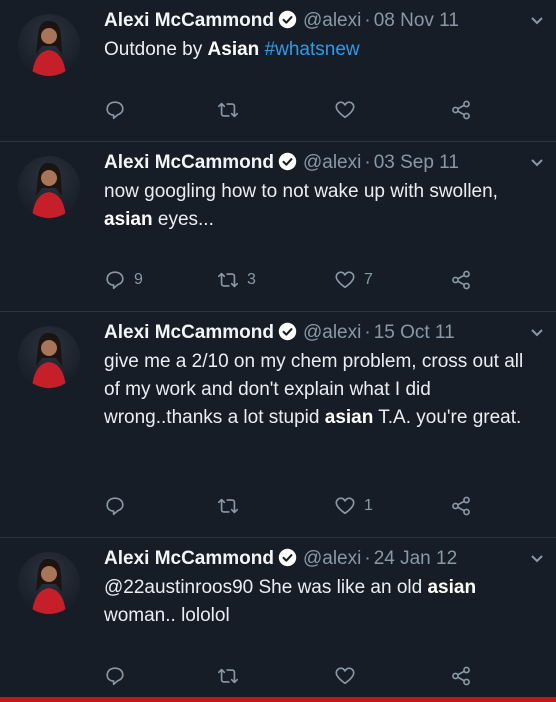 The width and height of the screenshot is (556, 702). Describe the element at coordinates (167, 615) in the screenshot. I see `text-segment: woman.. lololol` at that location.